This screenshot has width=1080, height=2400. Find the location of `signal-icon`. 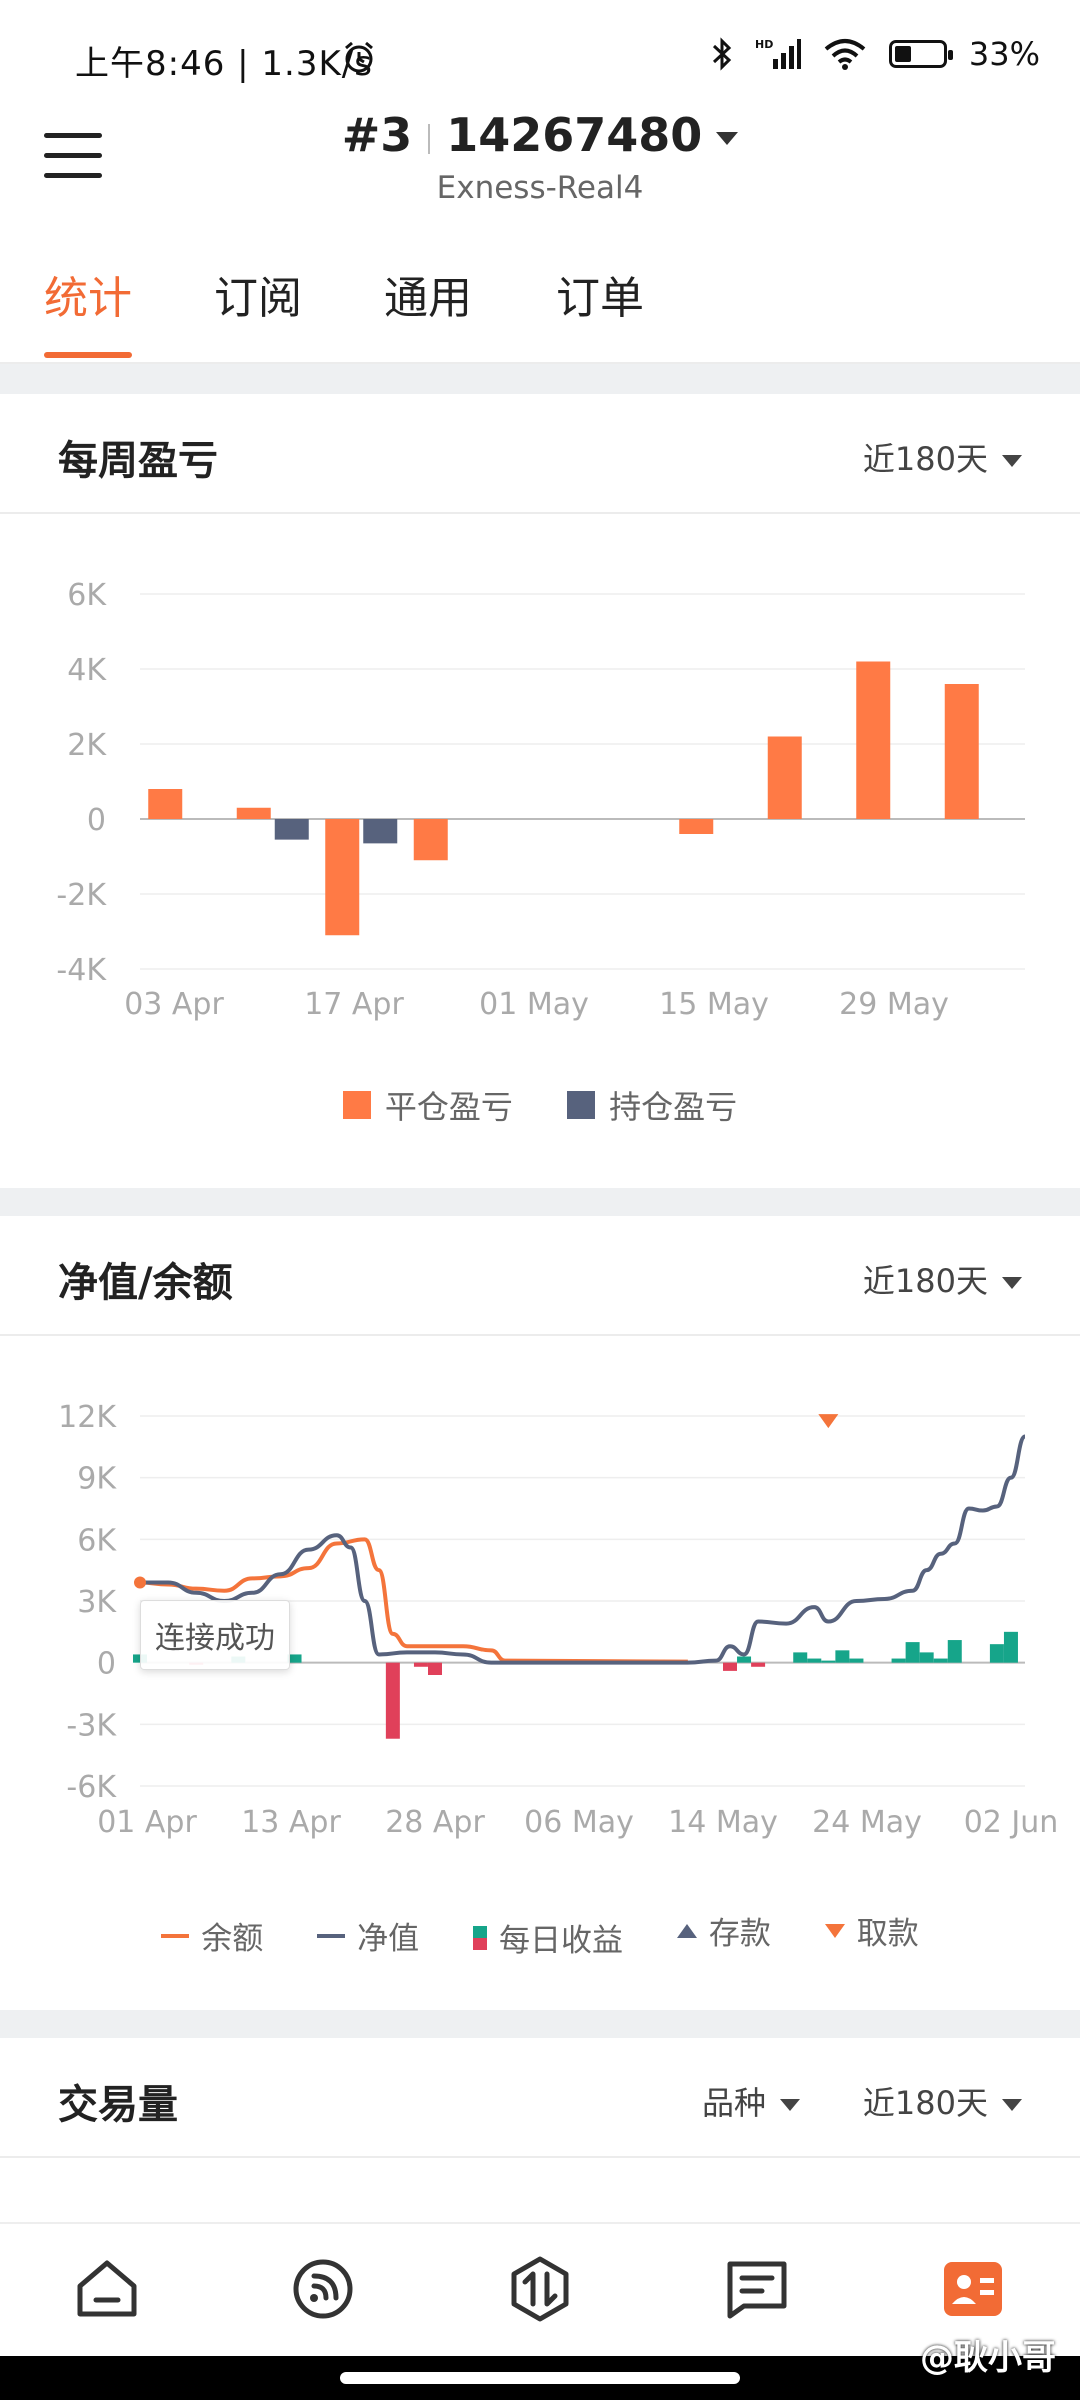

signal-icon is located at coordinates (323, 2289).